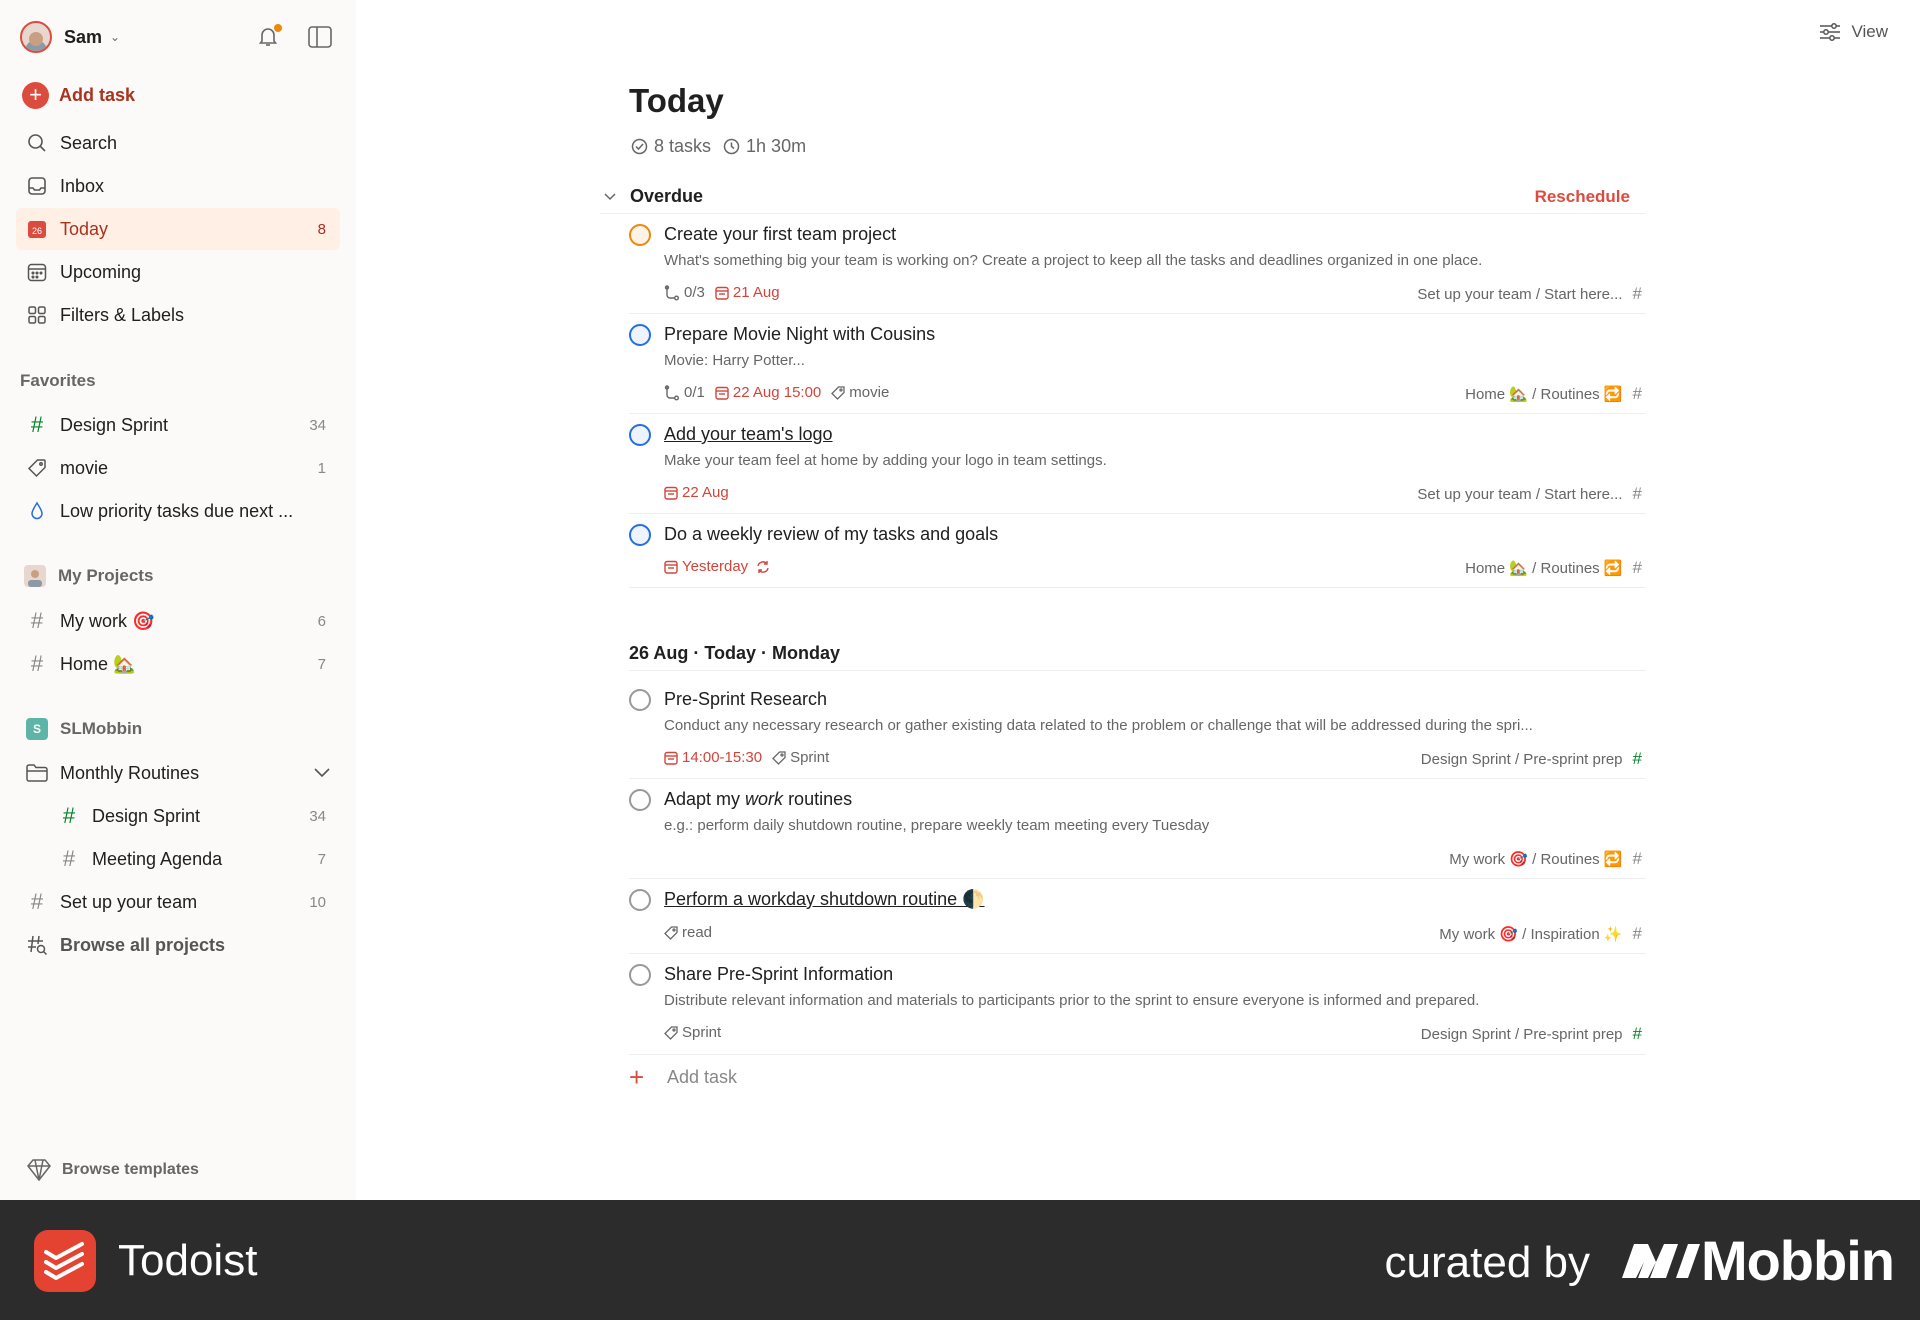 The height and width of the screenshot is (1320, 1920). What do you see at coordinates (694, 392) in the screenshot?
I see `subtasks-count: 0/1` at bounding box center [694, 392].